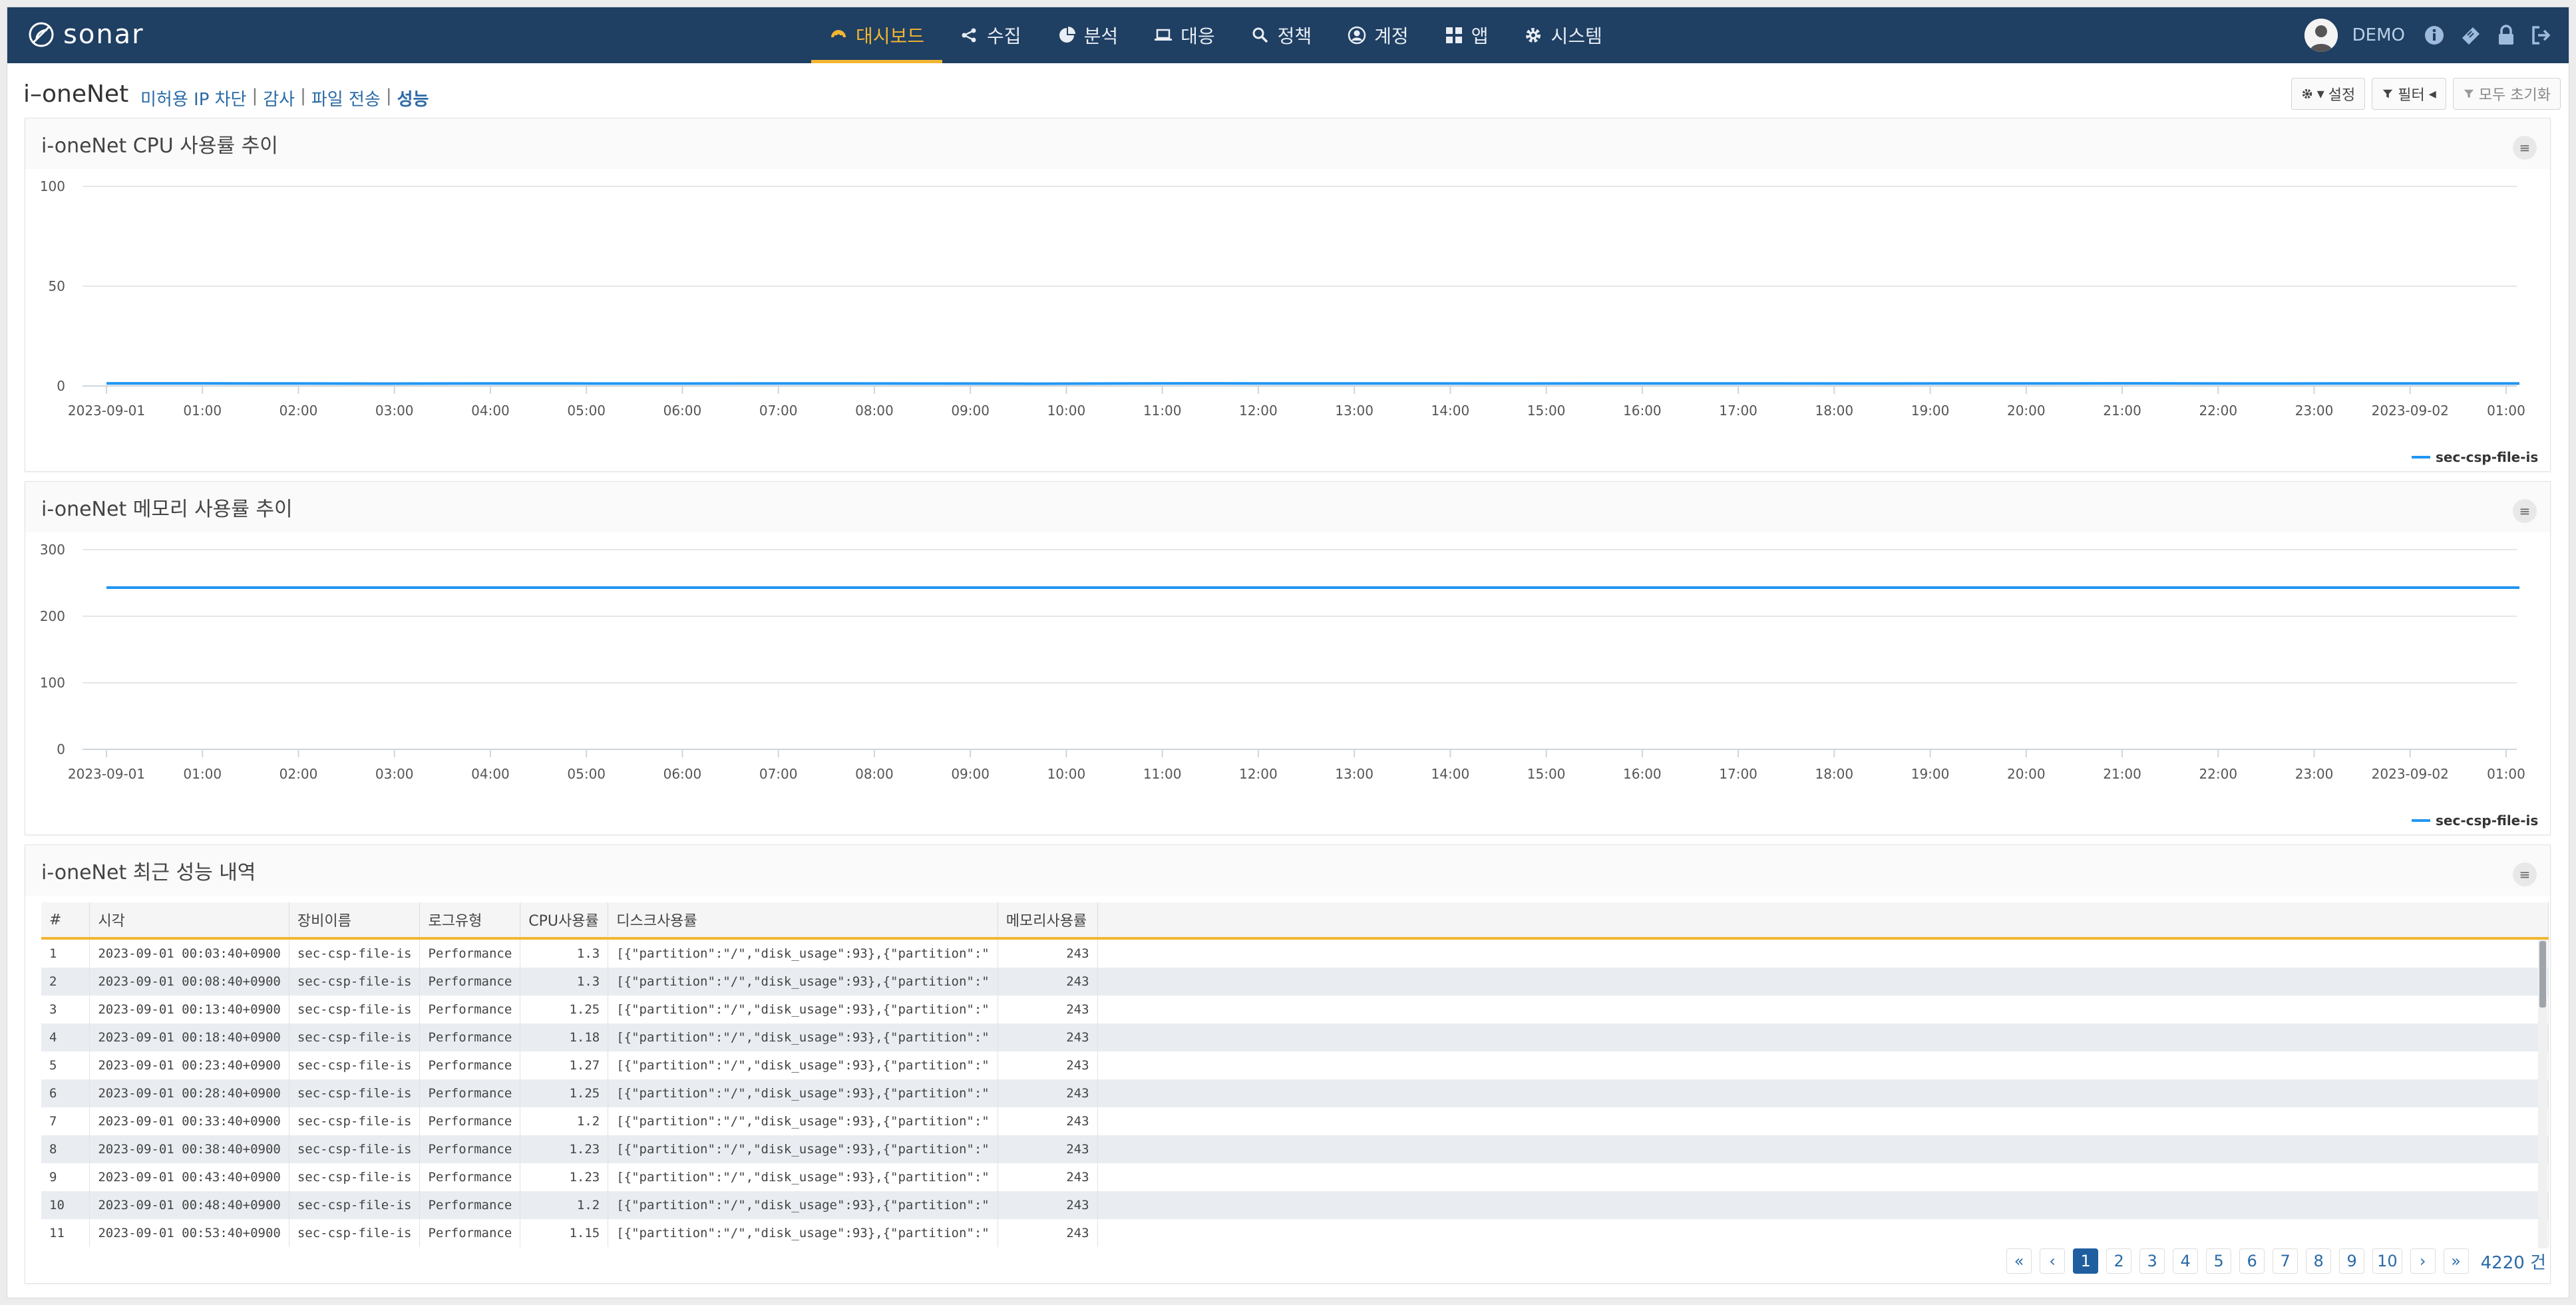 The width and height of the screenshot is (2576, 1305). Describe the element at coordinates (2513, 1262) in the screenshot. I see `total-count: 4220 건` at that location.